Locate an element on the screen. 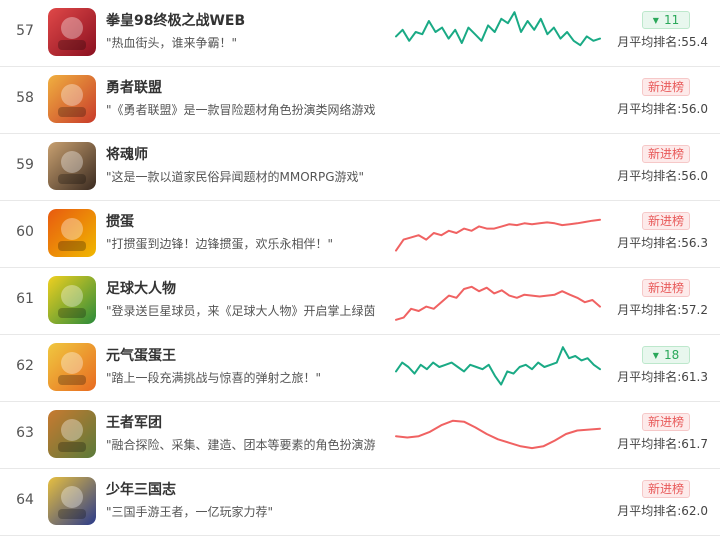 This screenshot has width=720, height=539. monthly-average-rank: 月平均排名:62.0 is located at coordinates (662, 510).